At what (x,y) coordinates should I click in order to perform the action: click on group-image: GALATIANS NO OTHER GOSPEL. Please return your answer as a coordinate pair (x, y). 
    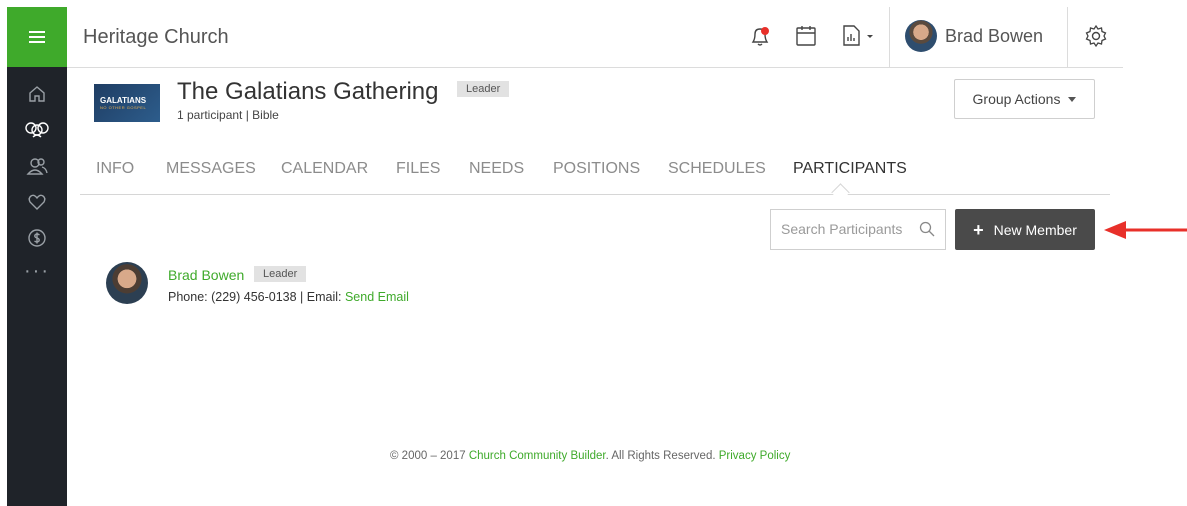
    Looking at the image, I should click on (127, 103).